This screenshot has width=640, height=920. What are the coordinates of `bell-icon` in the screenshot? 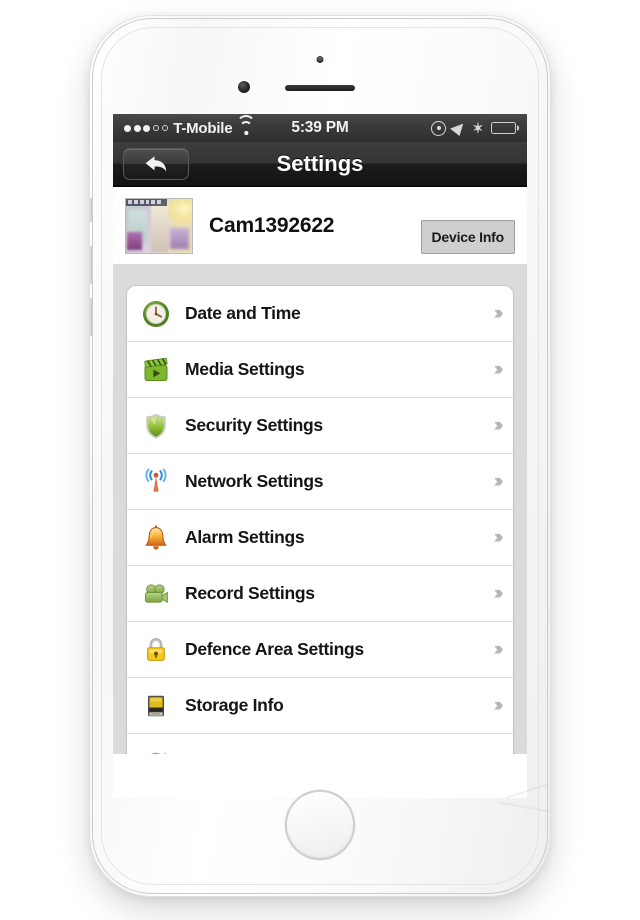 It's located at (156, 538).